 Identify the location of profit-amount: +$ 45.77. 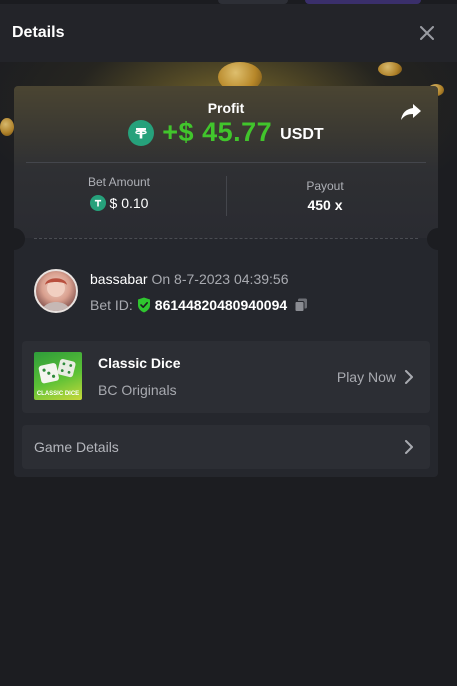
(217, 132).